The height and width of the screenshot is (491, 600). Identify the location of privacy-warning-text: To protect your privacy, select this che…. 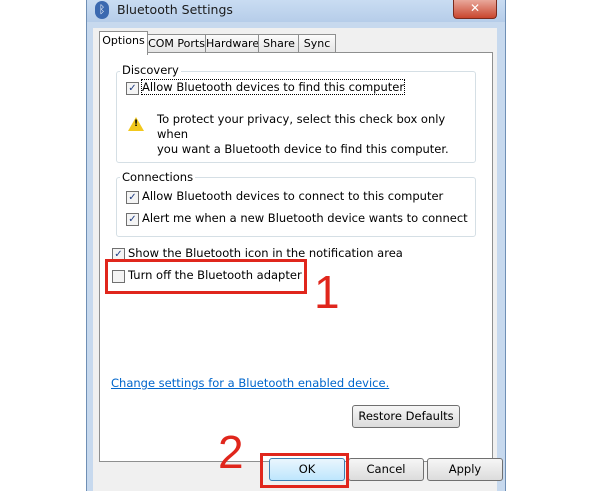
(307, 134).